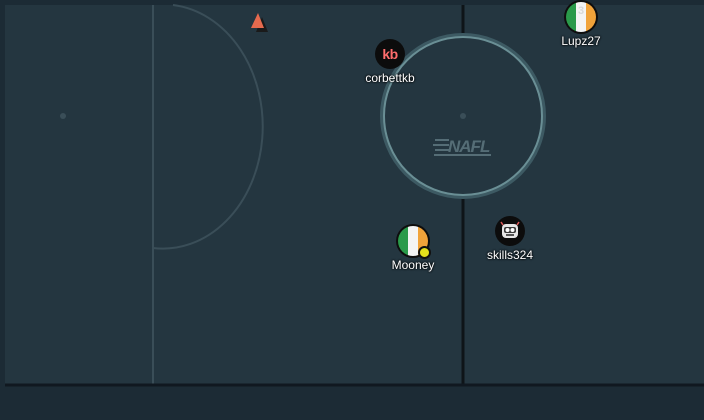 This screenshot has height=420, width=704. I want to click on player-name: skills324, so click(510, 255).